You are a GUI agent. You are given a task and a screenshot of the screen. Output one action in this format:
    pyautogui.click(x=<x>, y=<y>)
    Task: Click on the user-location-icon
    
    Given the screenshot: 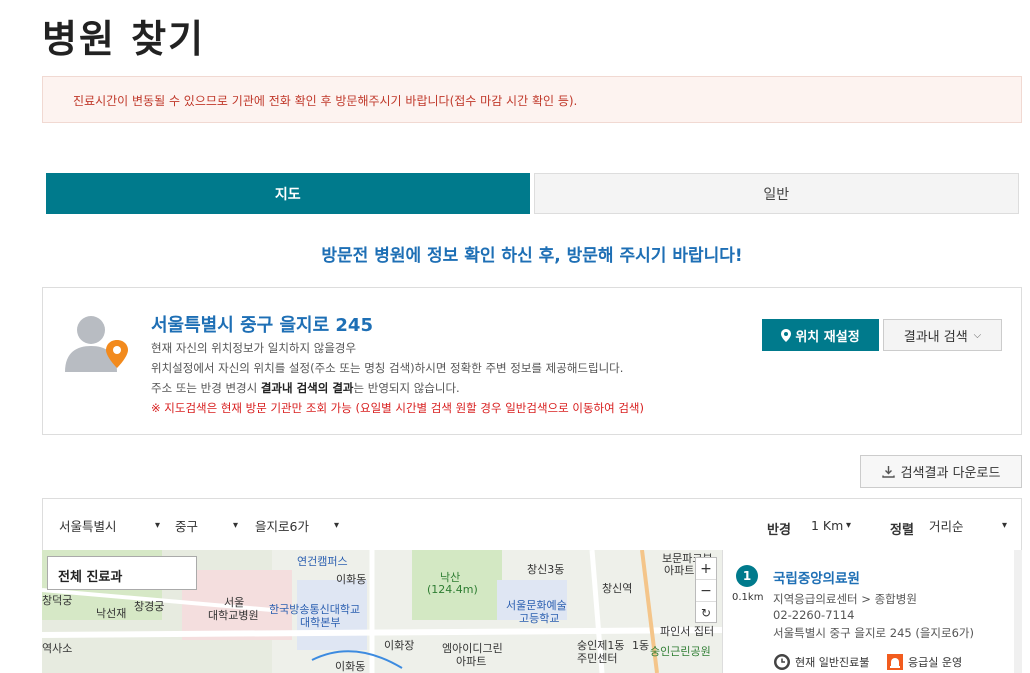 What is the action you would take?
    pyautogui.click(x=96, y=340)
    